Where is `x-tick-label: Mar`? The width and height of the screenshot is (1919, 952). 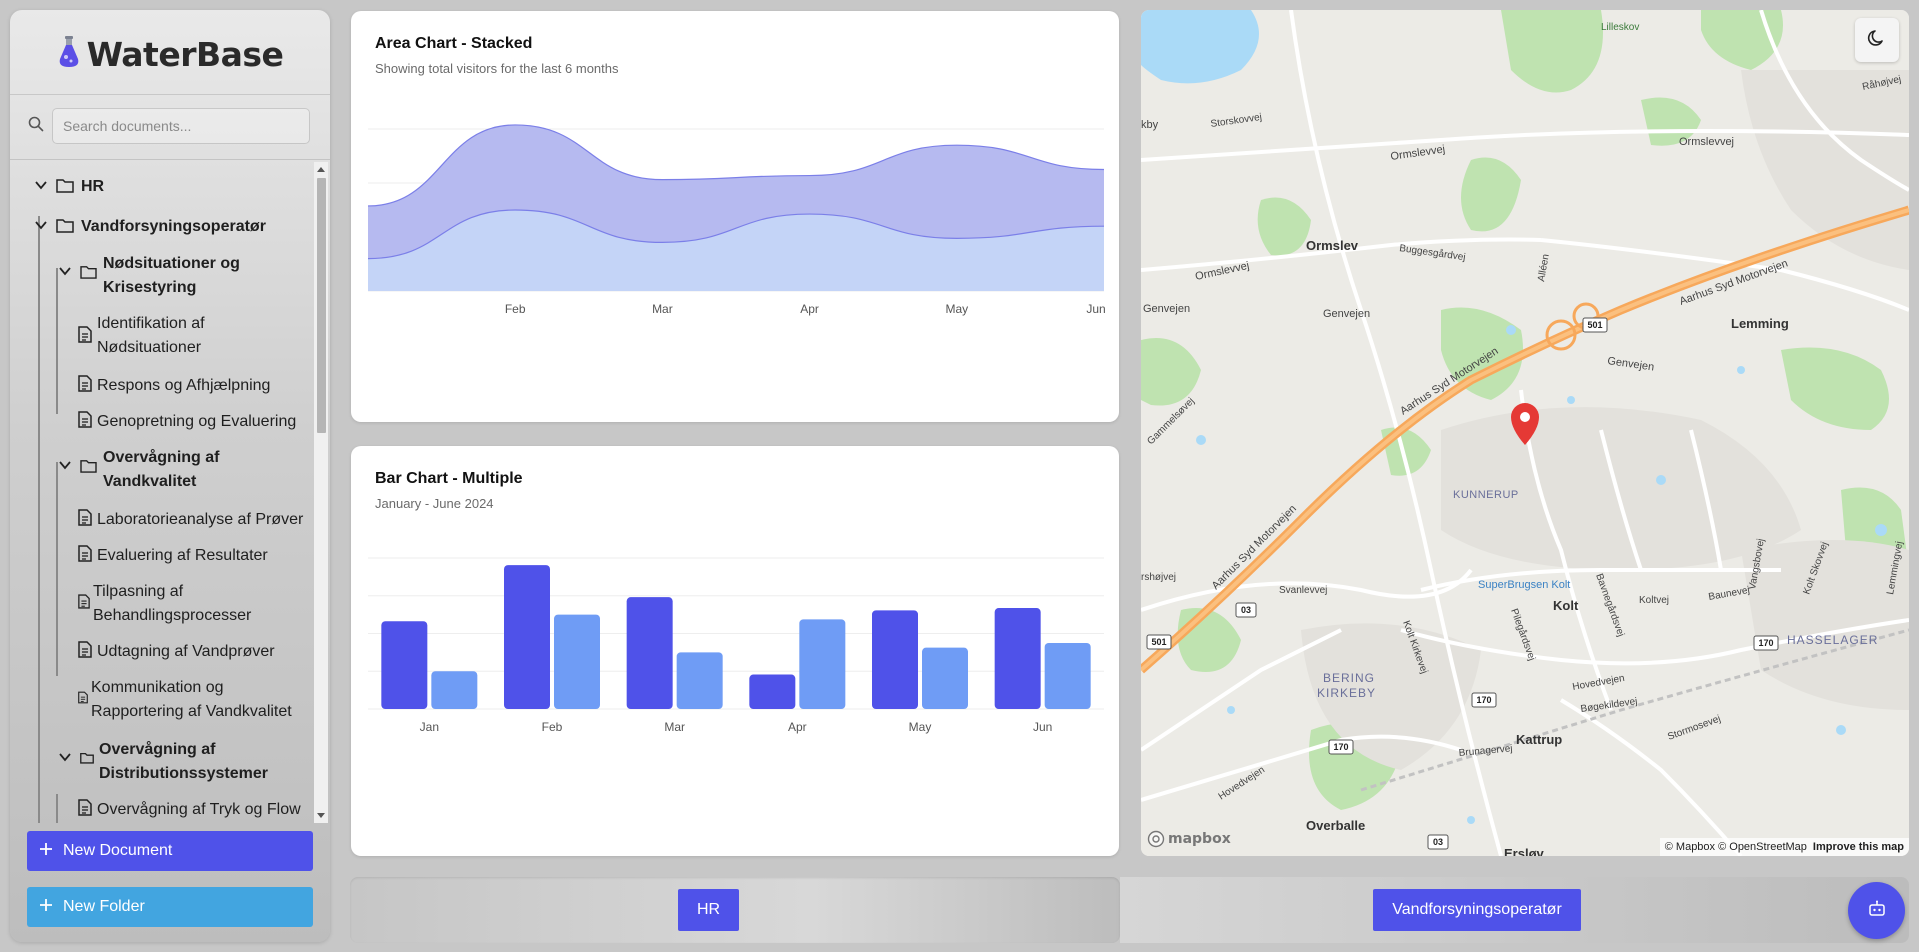 x-tick-label: Mar is located at coordinates (662, 309).